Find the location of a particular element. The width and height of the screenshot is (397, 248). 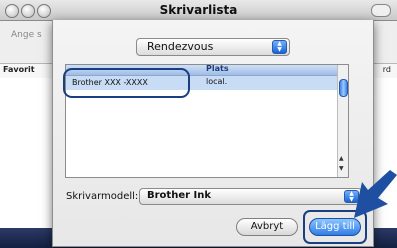

scroll-down-arrow-icon: ▼ is located at coordinates (341, 168).